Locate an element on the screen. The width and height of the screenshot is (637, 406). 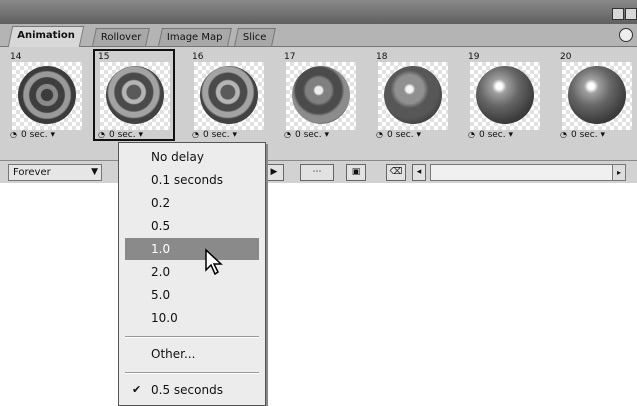
frame-scrollbar: ▸ is located at coordinates (528, 172).